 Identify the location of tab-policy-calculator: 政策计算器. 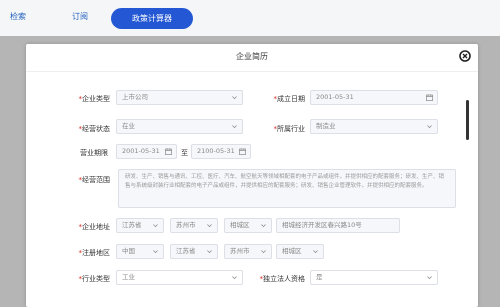
(152, 18).